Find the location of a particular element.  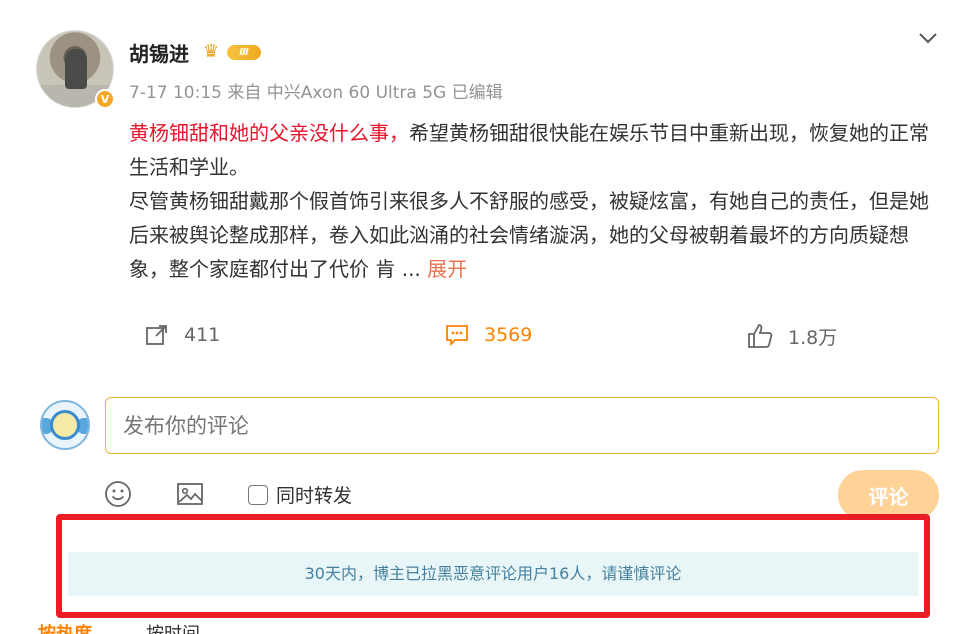

avatar-photo-figure is located at coordinates (76, 69).